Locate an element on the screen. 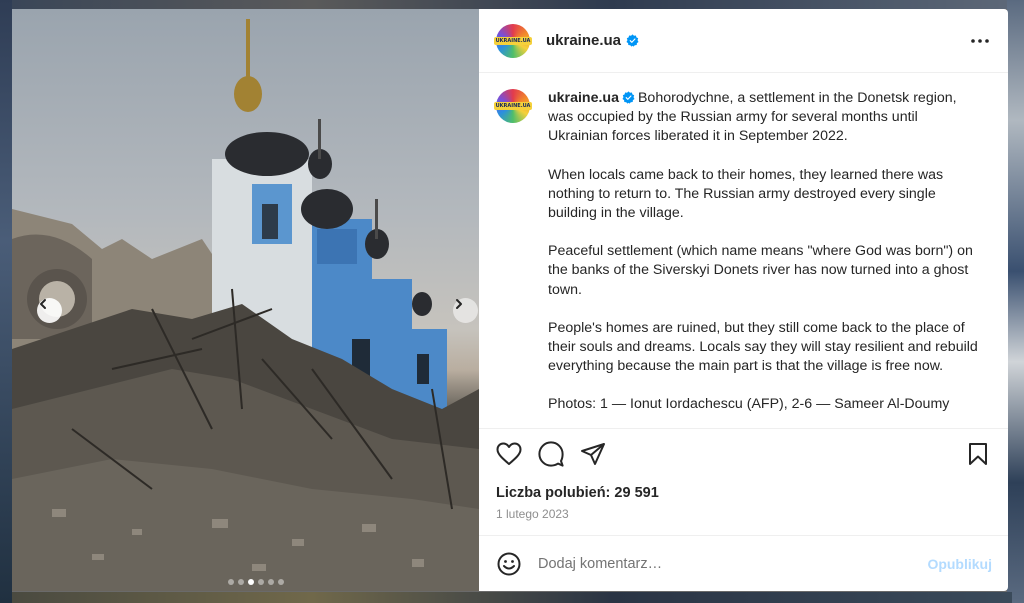 The width and height of the screenshot is (1024, 603). backdrop-left is located at coordinates (6, 301).